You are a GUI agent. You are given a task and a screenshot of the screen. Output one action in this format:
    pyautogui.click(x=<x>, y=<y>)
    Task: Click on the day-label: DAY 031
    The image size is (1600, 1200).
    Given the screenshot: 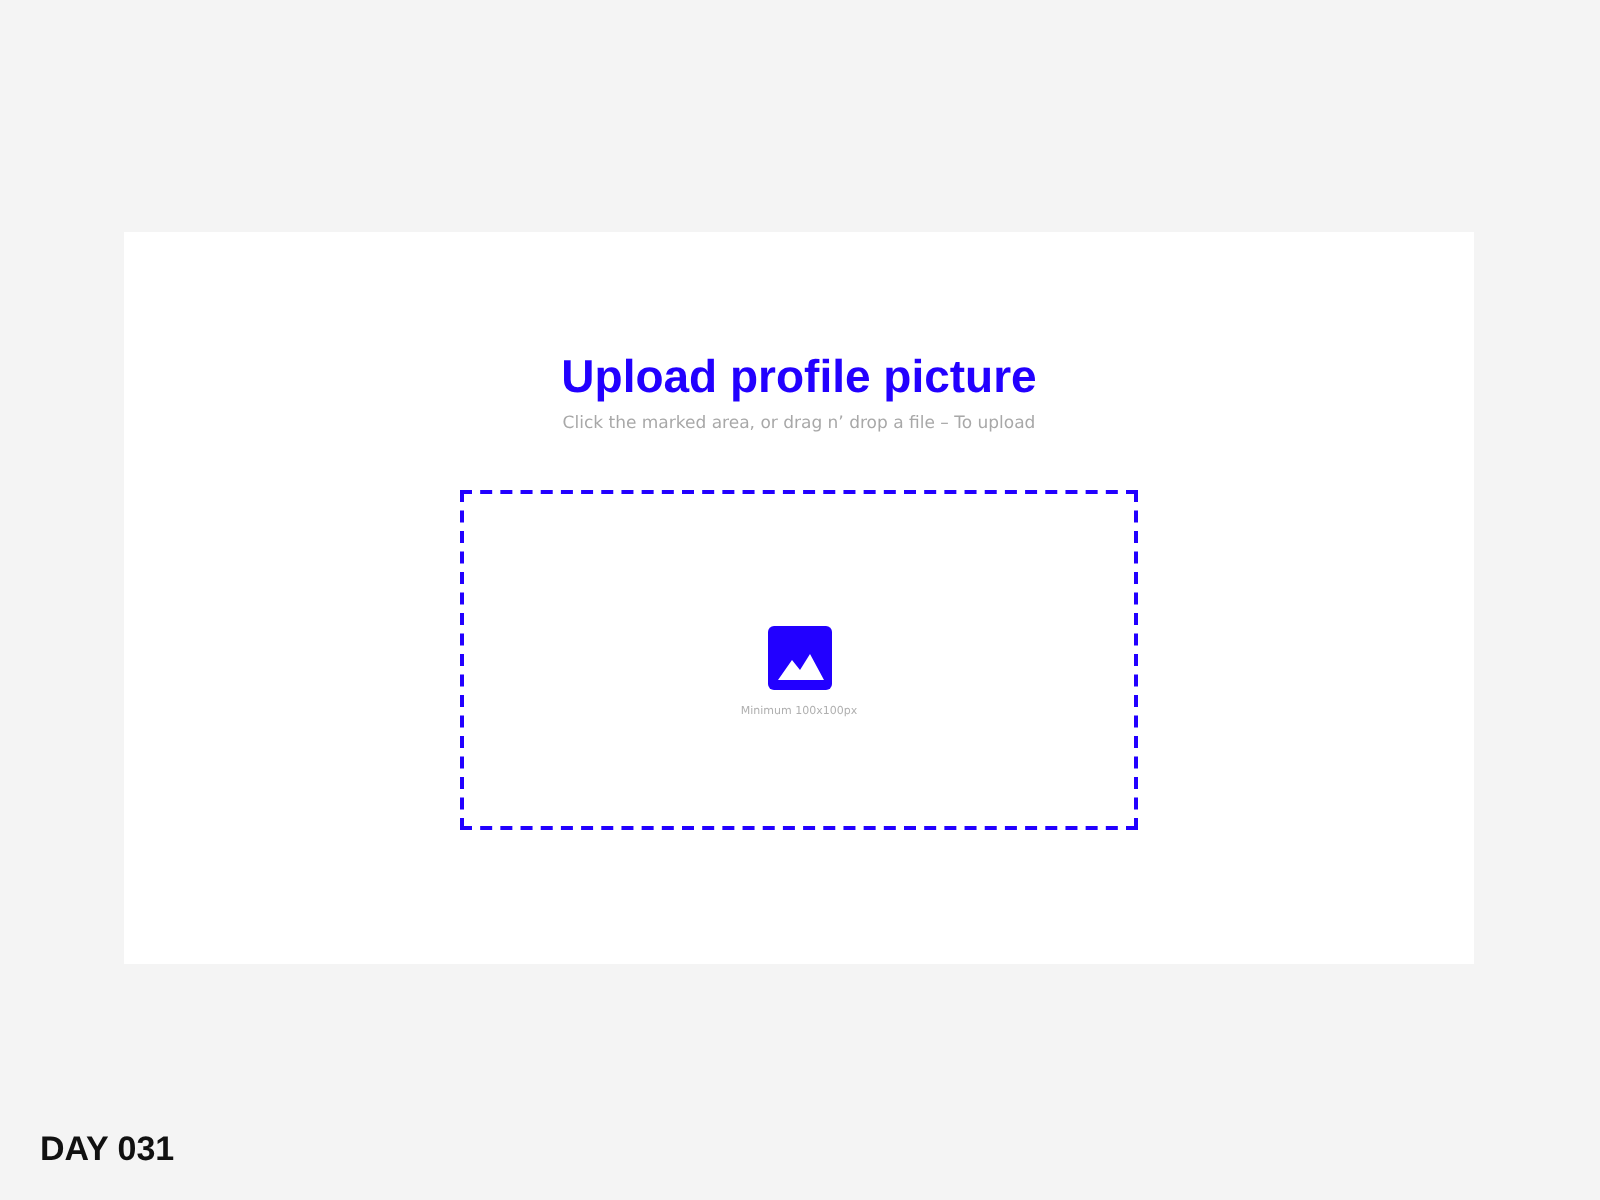 What is the action you would take?
    pyautogui.click(x=107, y=1150)
    